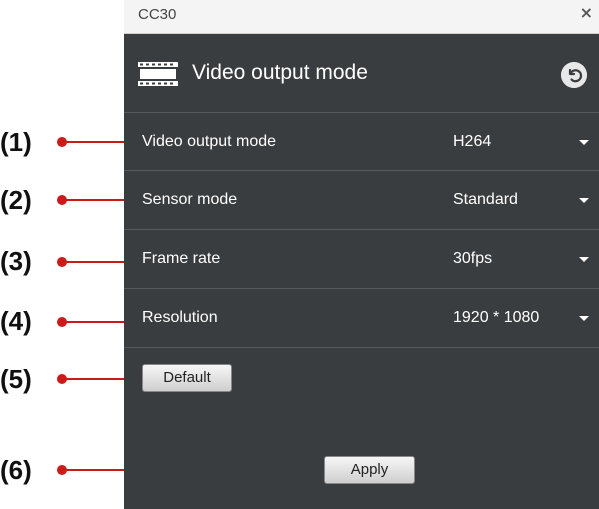 The width and height of the screenshot is (599, 509). What do you see at coordinates (361, 199) in the screenshot?
I see `setting-row-sensor-mode: Sensor mode Standard` at bounding box center [361, 199].